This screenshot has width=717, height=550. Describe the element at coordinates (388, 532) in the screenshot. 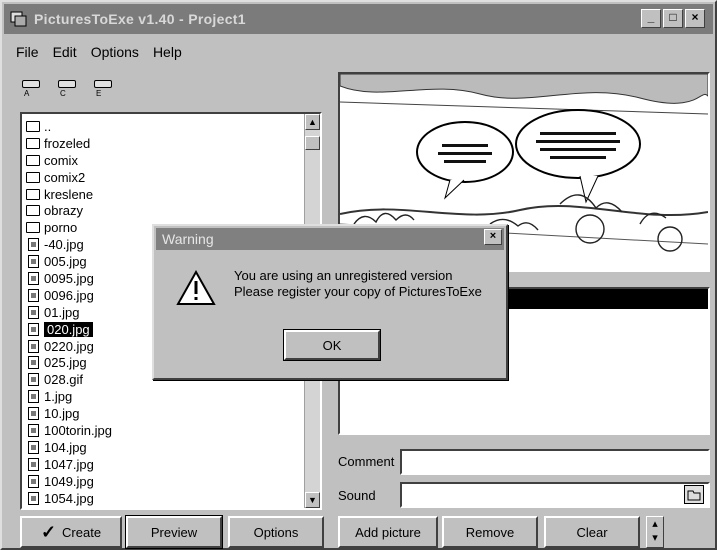

I see `add-picture-button: Add picture` at that location.